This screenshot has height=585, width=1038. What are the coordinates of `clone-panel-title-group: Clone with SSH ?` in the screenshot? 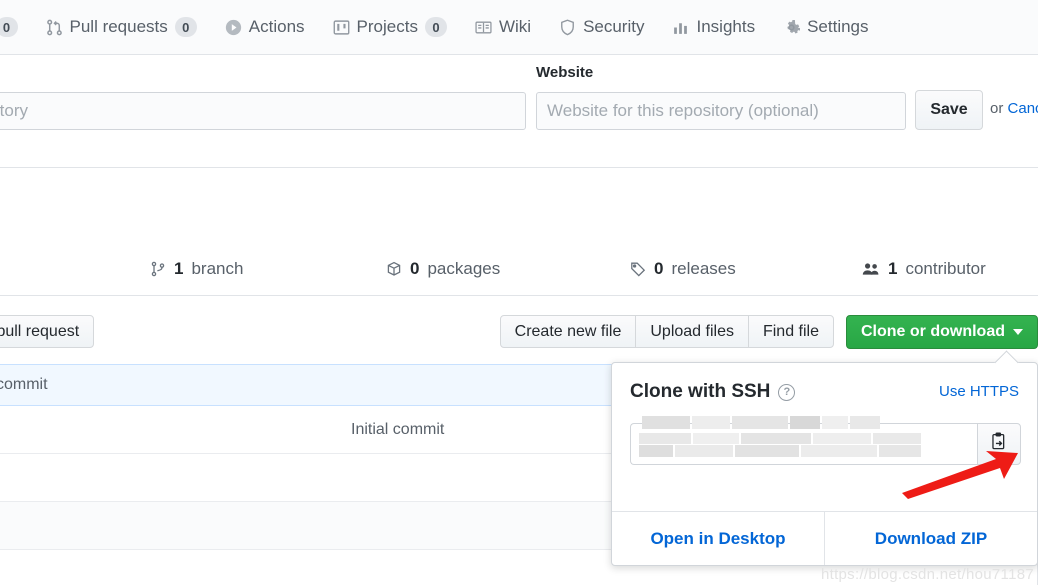 It's located at (713, 392).